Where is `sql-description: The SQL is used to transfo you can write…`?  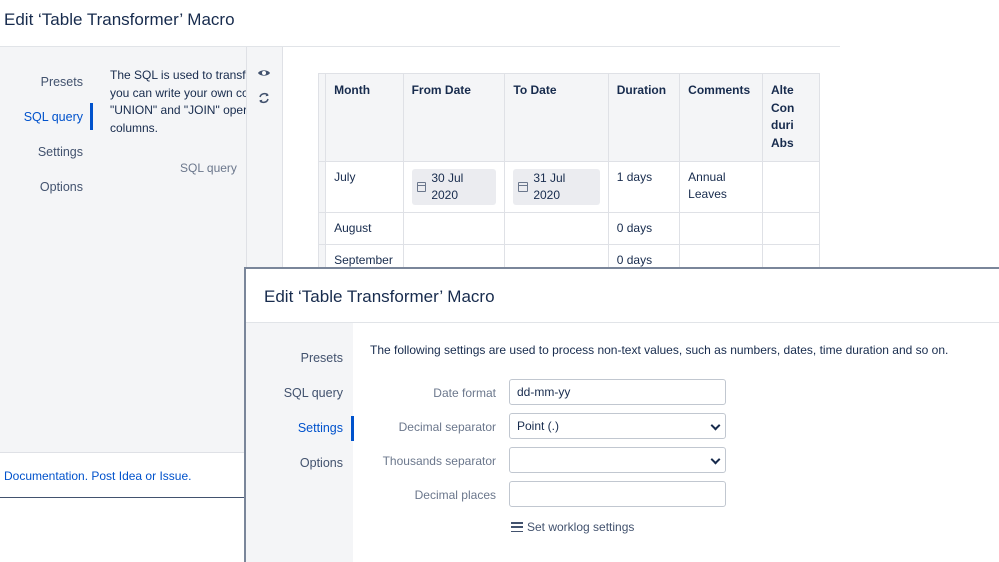 sql-description: The SQL is used to transfo you can write… is located at coordinates (178, 102).